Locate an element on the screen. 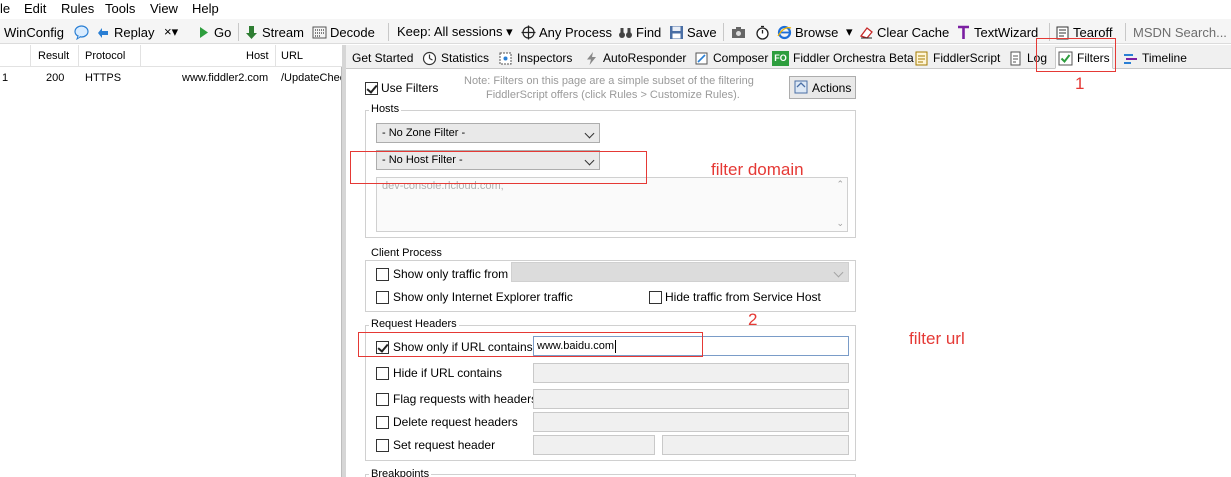 The height and width of the screenshot is (477, 1231). menu-help: Help is located at coordinates (205, 8).